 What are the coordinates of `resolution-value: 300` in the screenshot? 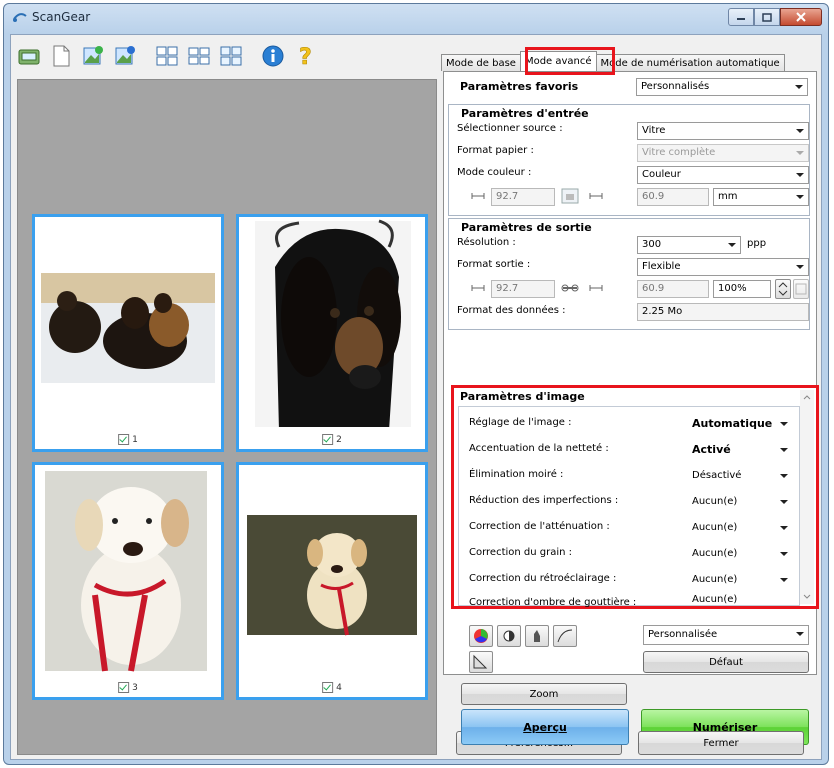 It's located at (652, 244).